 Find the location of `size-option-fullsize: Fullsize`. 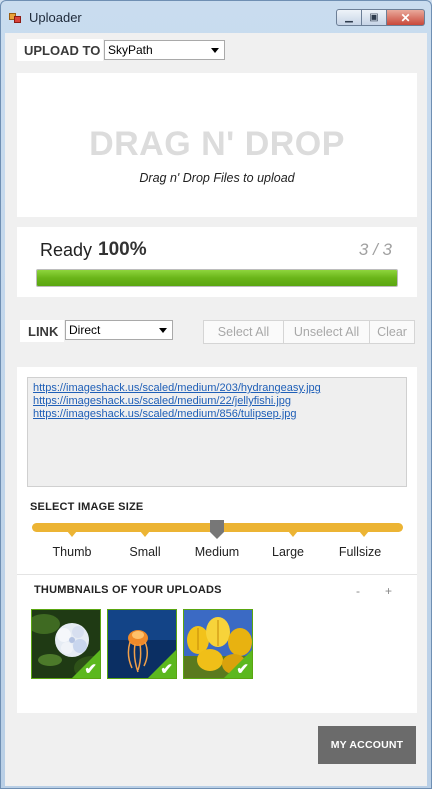

size-option-fullsize: Fullsize is located at coordinates (360, 552).